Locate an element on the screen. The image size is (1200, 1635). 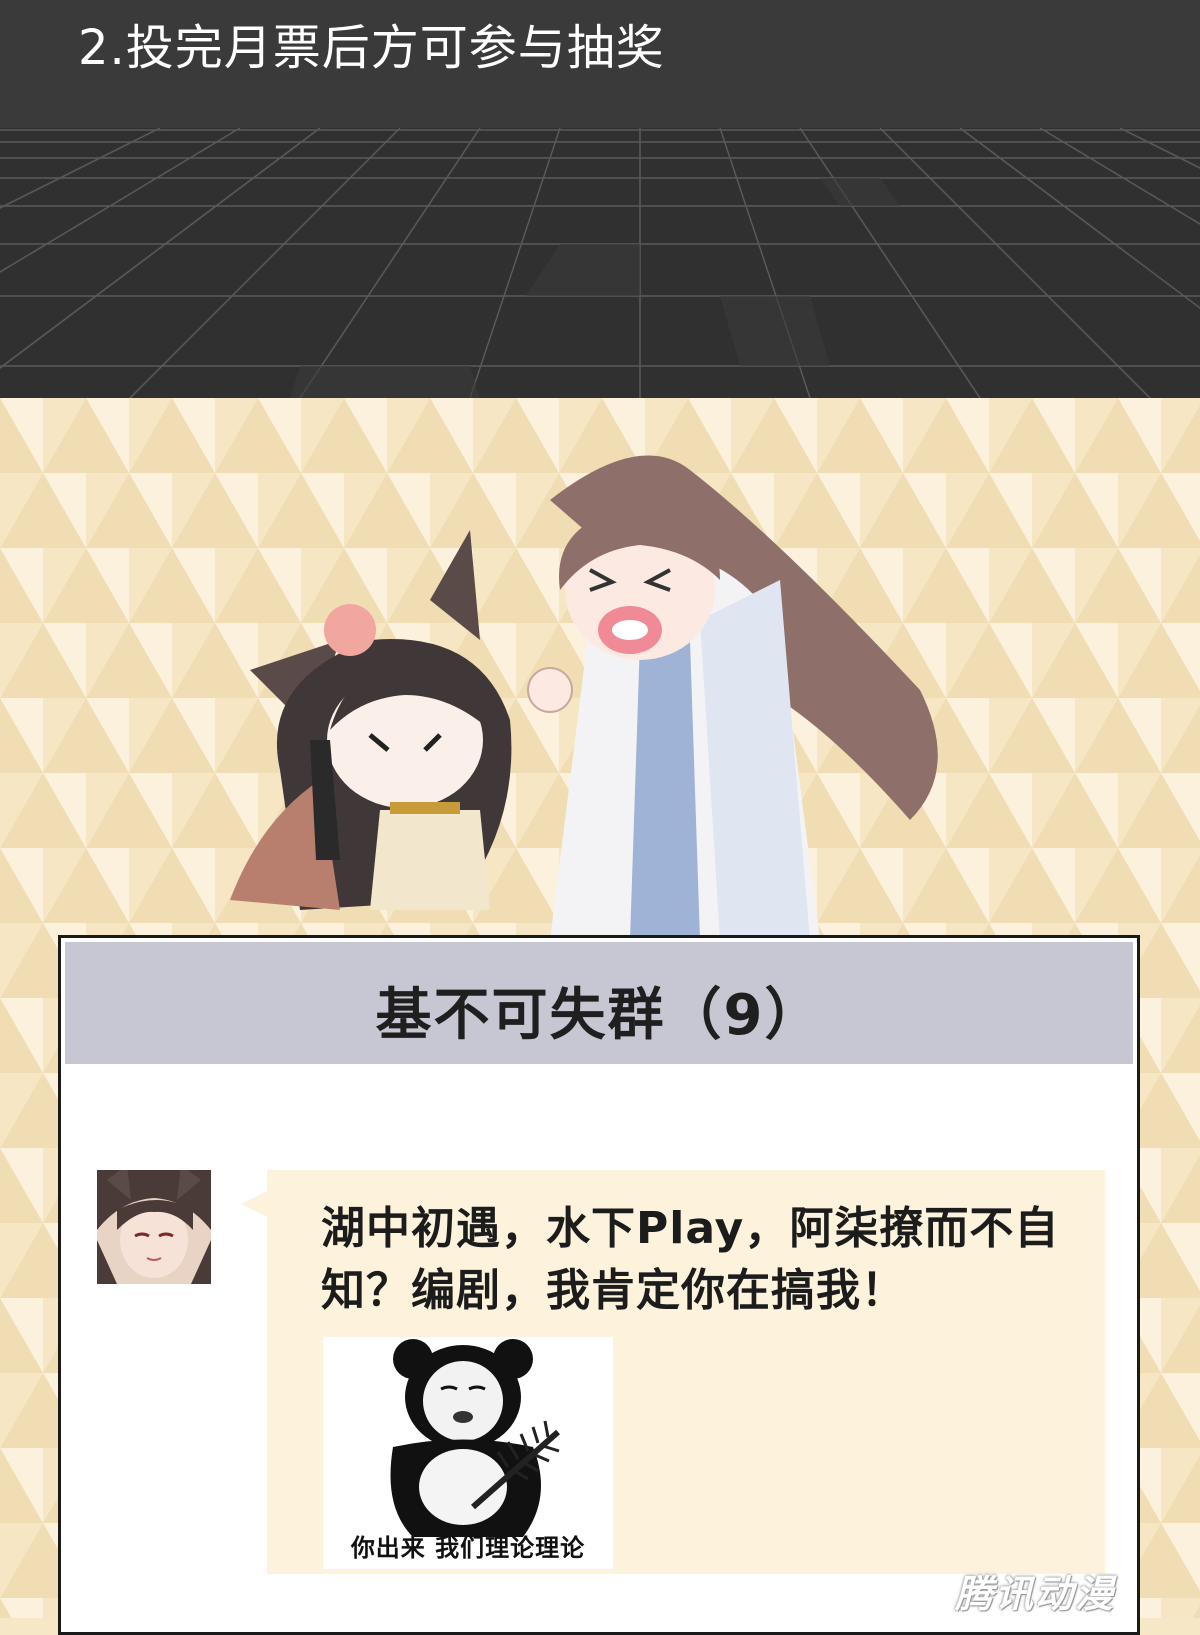
message-text: 湖中初遇，水下Play，阿柒撩而不自知？编剧，我肯定你在搞我！ is located at coordinates (690, 1259).